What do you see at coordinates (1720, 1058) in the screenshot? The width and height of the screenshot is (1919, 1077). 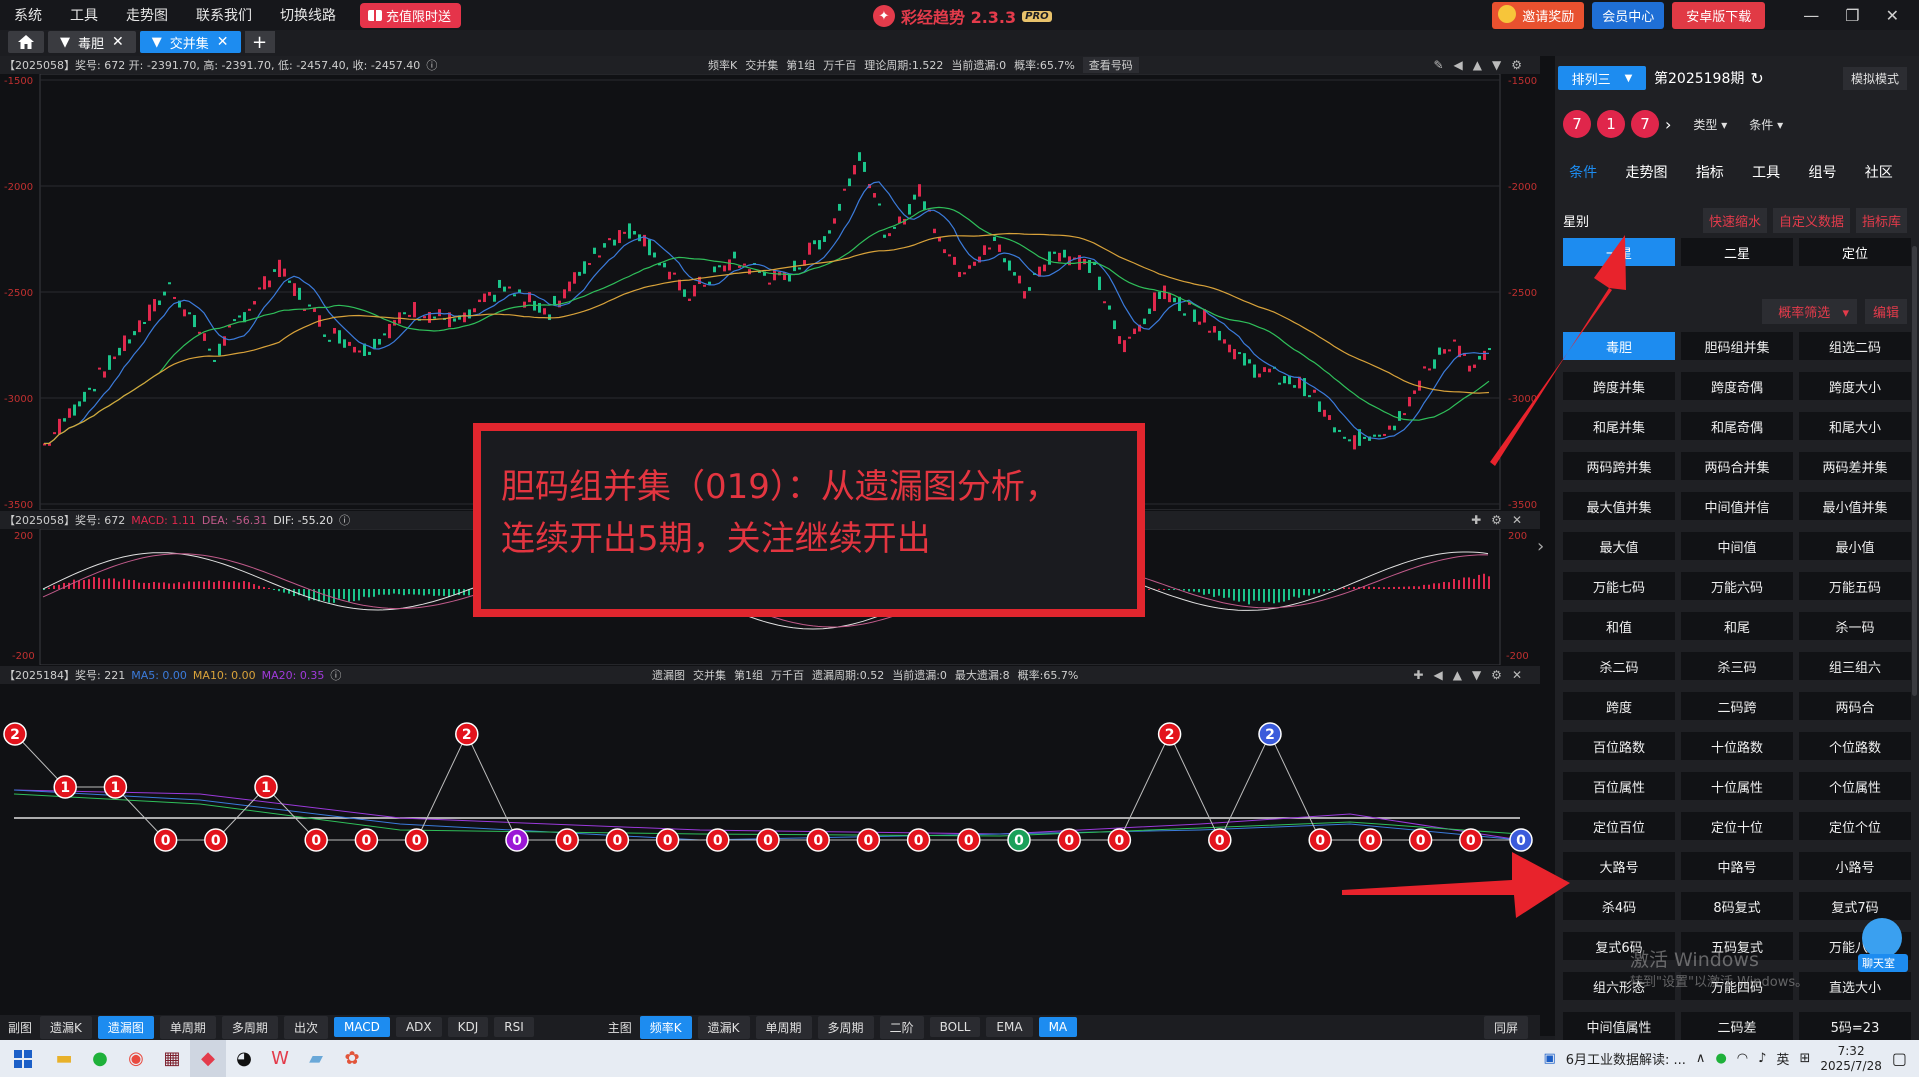 I see `tray-app-icon: ●` at bounding box center [1720, 1058].